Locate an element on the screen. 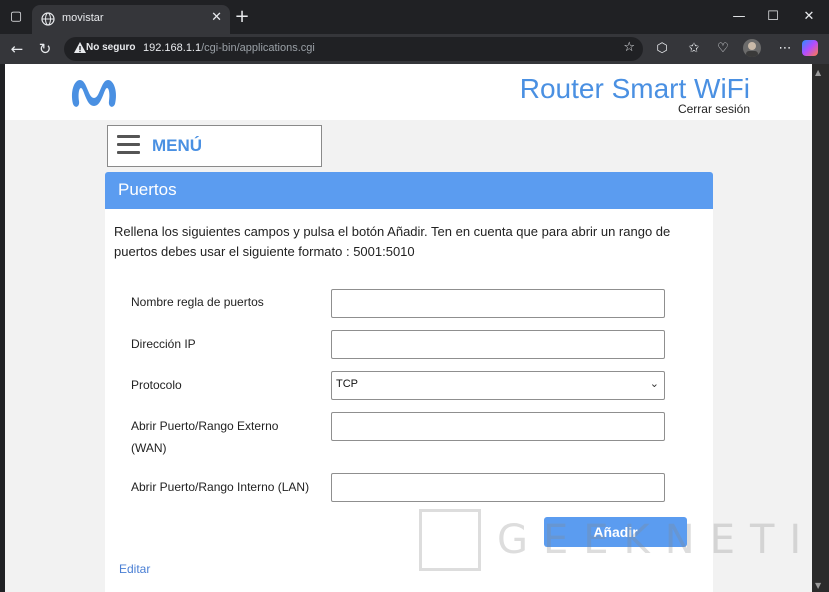 This screenshot has width=829, height=592. protocol-select: TCP ⌄ is located at coordinates (498, 385).